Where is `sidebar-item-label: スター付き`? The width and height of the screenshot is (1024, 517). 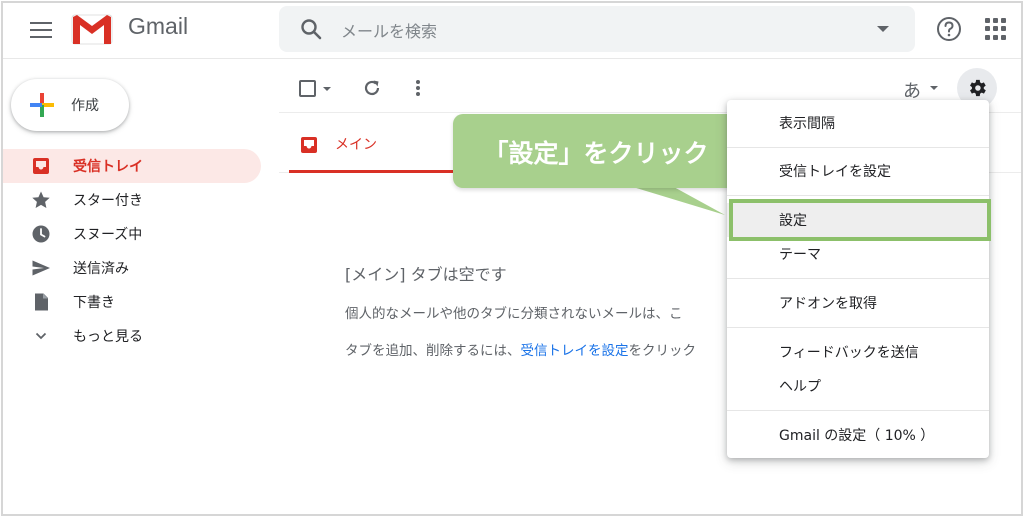
sidebar-item-label: スター付き is located at coordinates (108, 201).